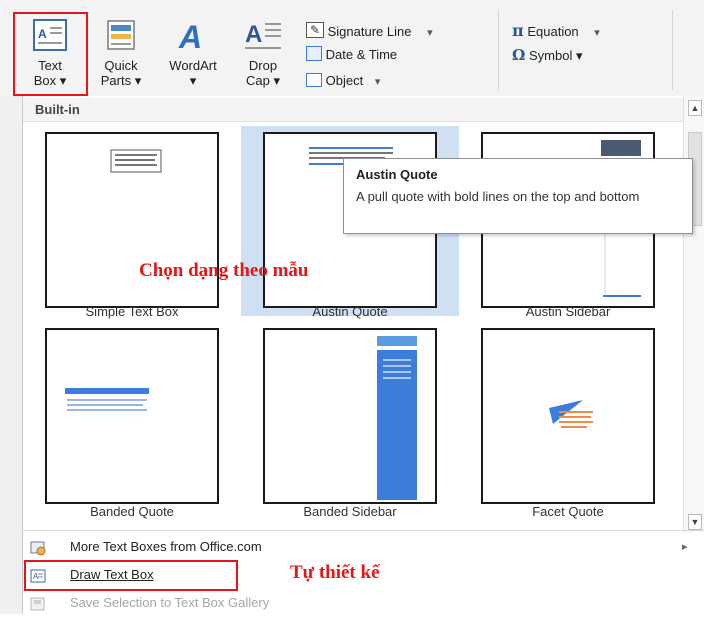  Describe the element at coordinates (498, 50) in the screenshot. I see `ribbon-separator` at that location.